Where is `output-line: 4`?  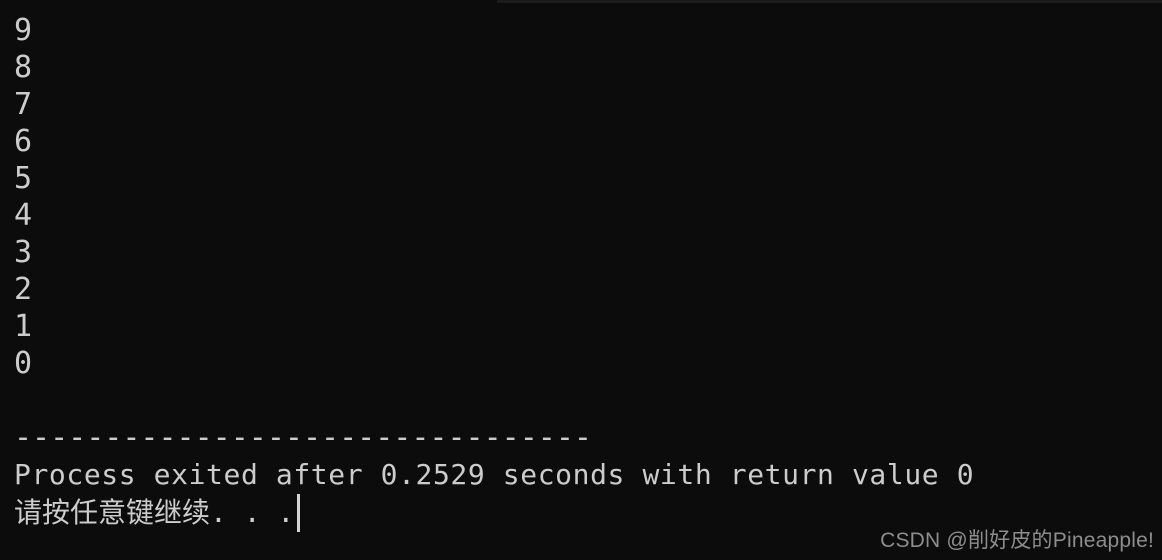 output-line: 4 is located at coordinates (23, 215).